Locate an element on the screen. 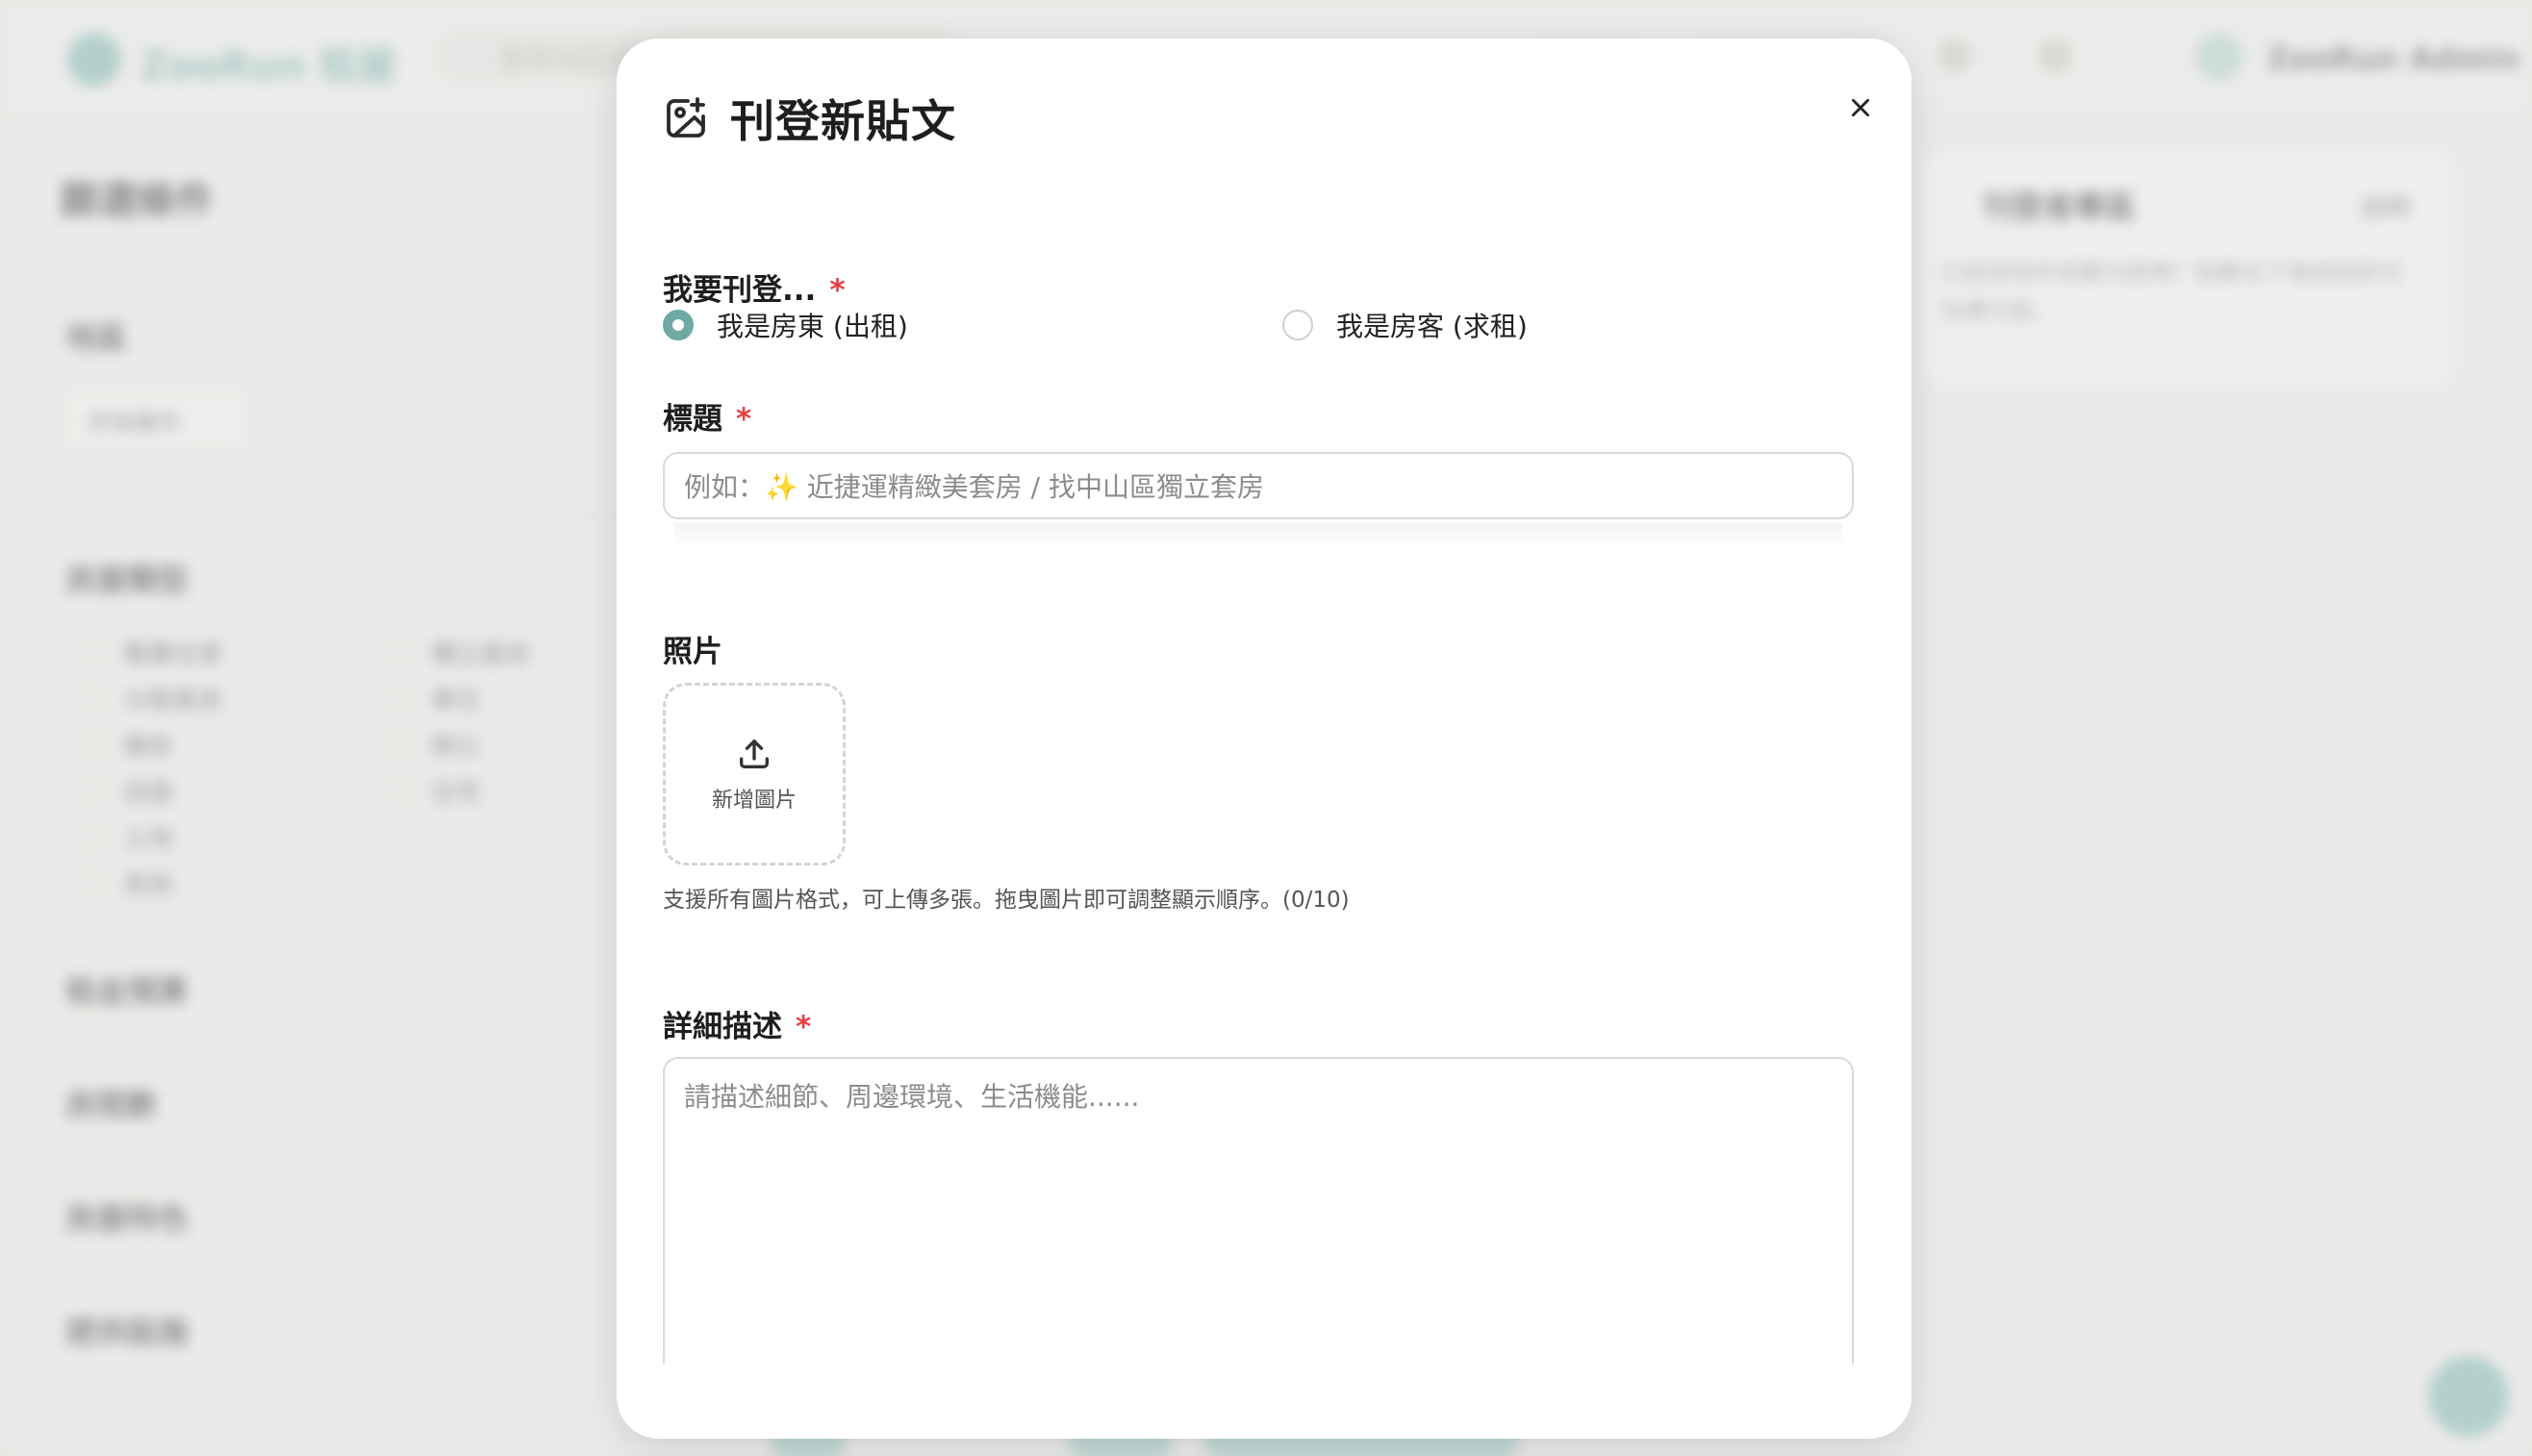 Image resolution: width=2532 pixels, height=1456 pixels. image-plus-icon is located at coordinates (686, 118).